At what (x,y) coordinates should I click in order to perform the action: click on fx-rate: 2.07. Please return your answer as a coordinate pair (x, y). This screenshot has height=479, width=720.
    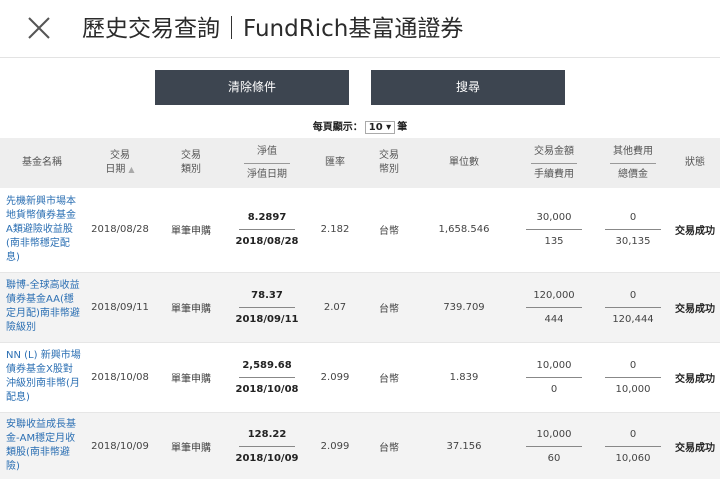
    Looking at the image, I should click on (335, 307).